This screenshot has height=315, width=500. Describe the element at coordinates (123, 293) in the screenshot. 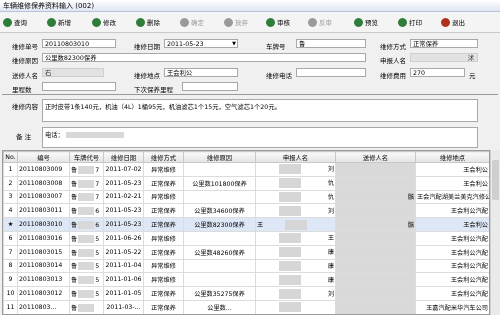

I see `cell-date: 2011-01-05` at that location.